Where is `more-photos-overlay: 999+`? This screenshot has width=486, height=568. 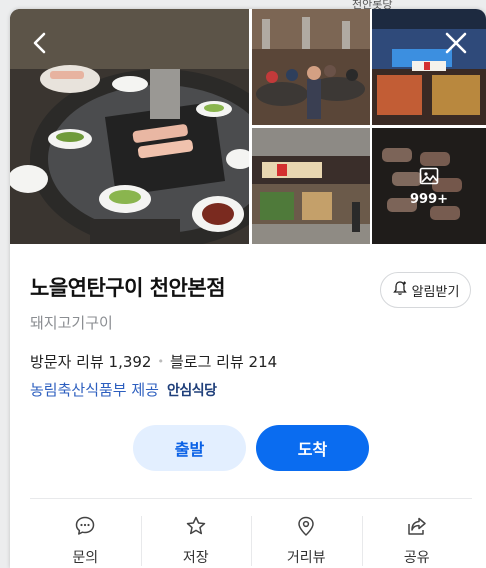 more-photos-overlay: 999+ is located at coordinates (429, 186).